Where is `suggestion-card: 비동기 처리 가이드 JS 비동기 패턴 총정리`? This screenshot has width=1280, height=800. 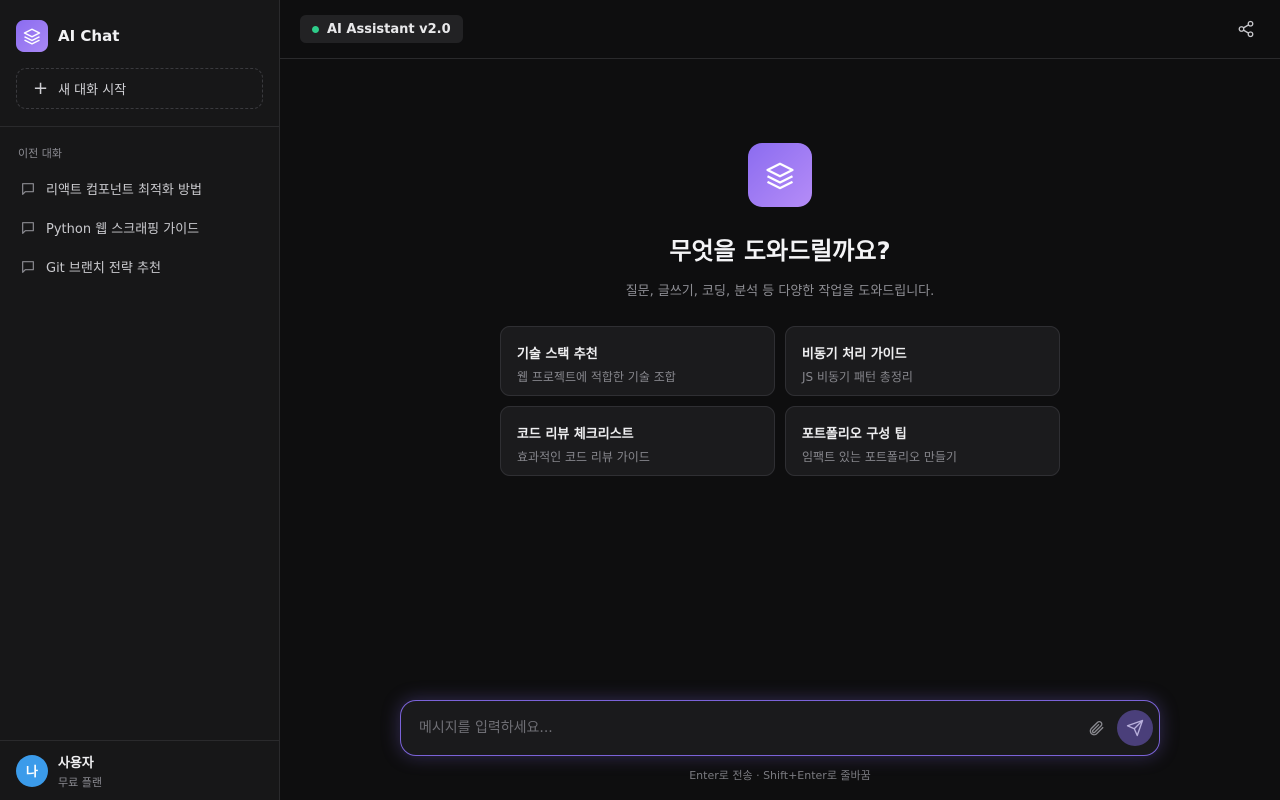
suggestion-card: 비동기 처리 가이드 JS 비동기 패턴 총정리 is located at coordinates (922, 361).